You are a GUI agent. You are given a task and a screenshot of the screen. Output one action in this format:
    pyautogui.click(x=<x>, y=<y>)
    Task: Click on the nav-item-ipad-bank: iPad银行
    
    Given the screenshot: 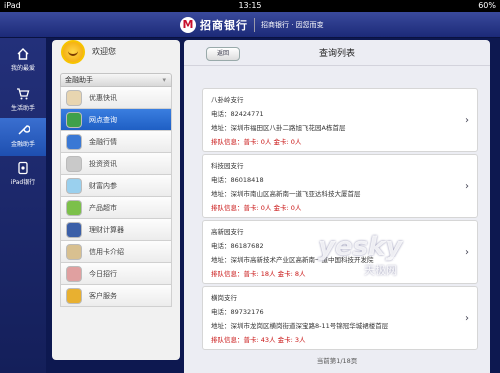 What is the action you would take?
    pyautogui.click(x=23, y=175)
    